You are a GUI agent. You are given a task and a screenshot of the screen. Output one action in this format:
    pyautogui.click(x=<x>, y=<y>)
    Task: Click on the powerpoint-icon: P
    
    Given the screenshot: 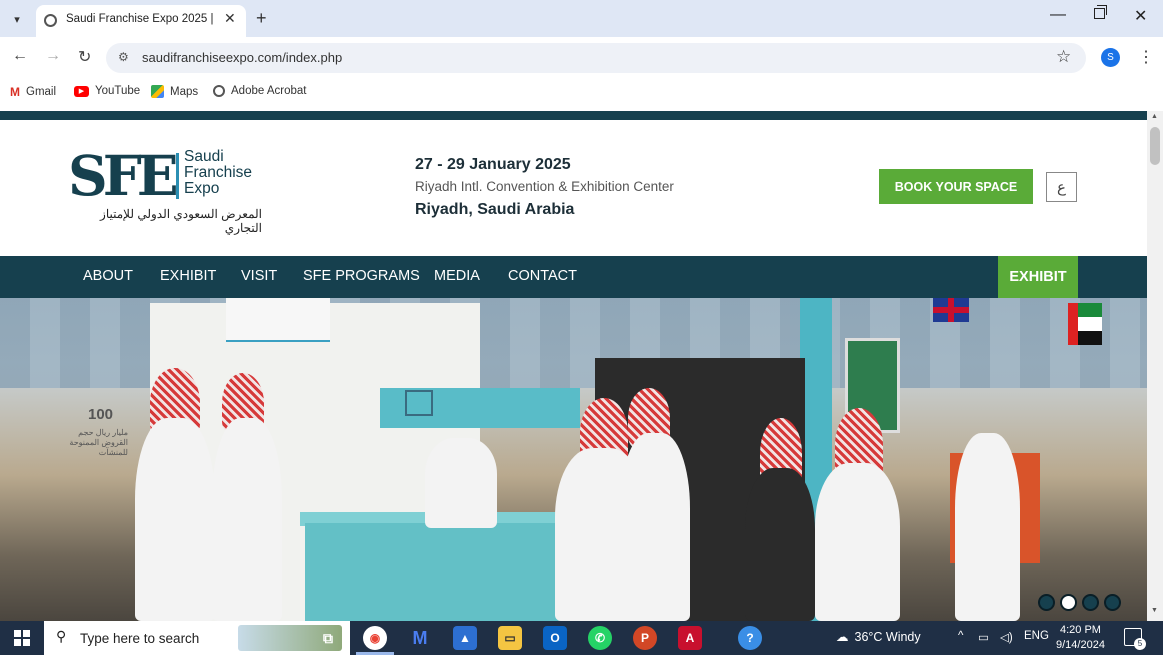 What is the action you would take?
    pyautogui.click(x=645, y=638)
    